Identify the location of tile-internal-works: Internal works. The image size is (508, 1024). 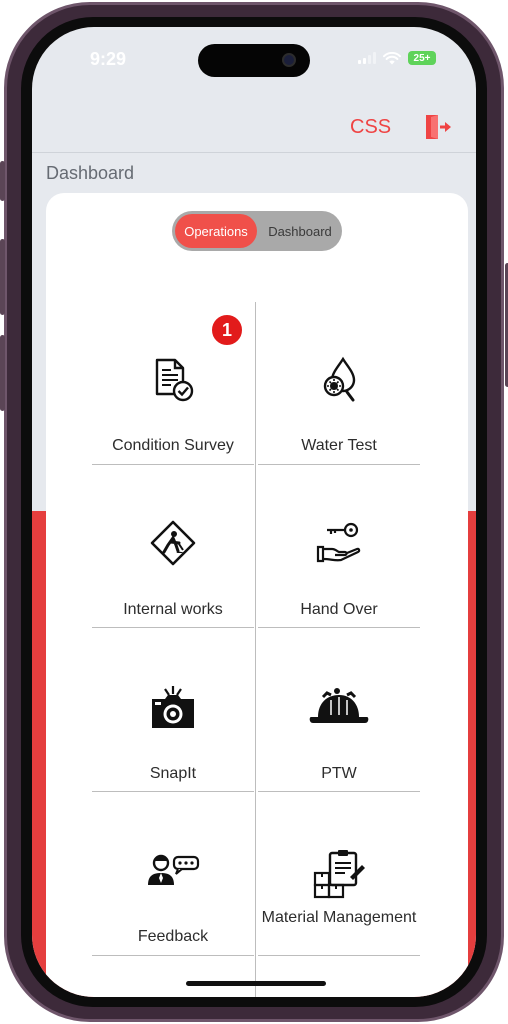
(173, 546).